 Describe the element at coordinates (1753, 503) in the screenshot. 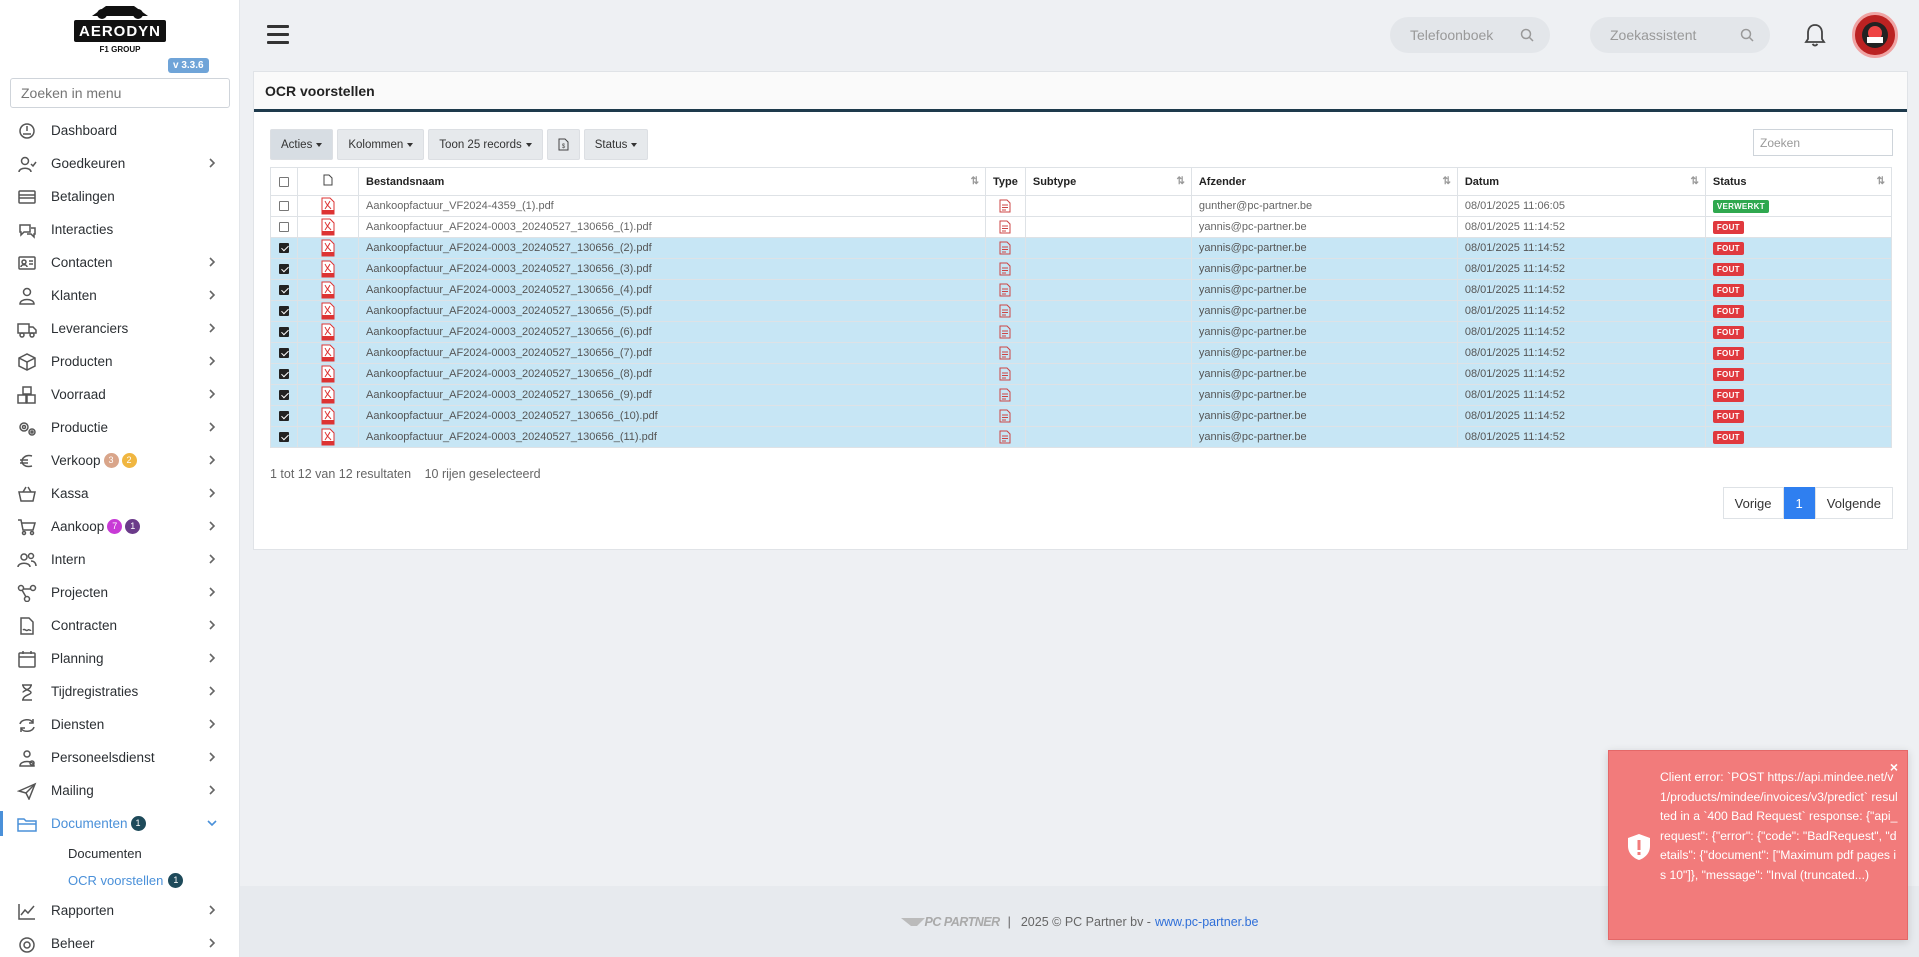

I see `previous-page-button: Vorige` at that location.